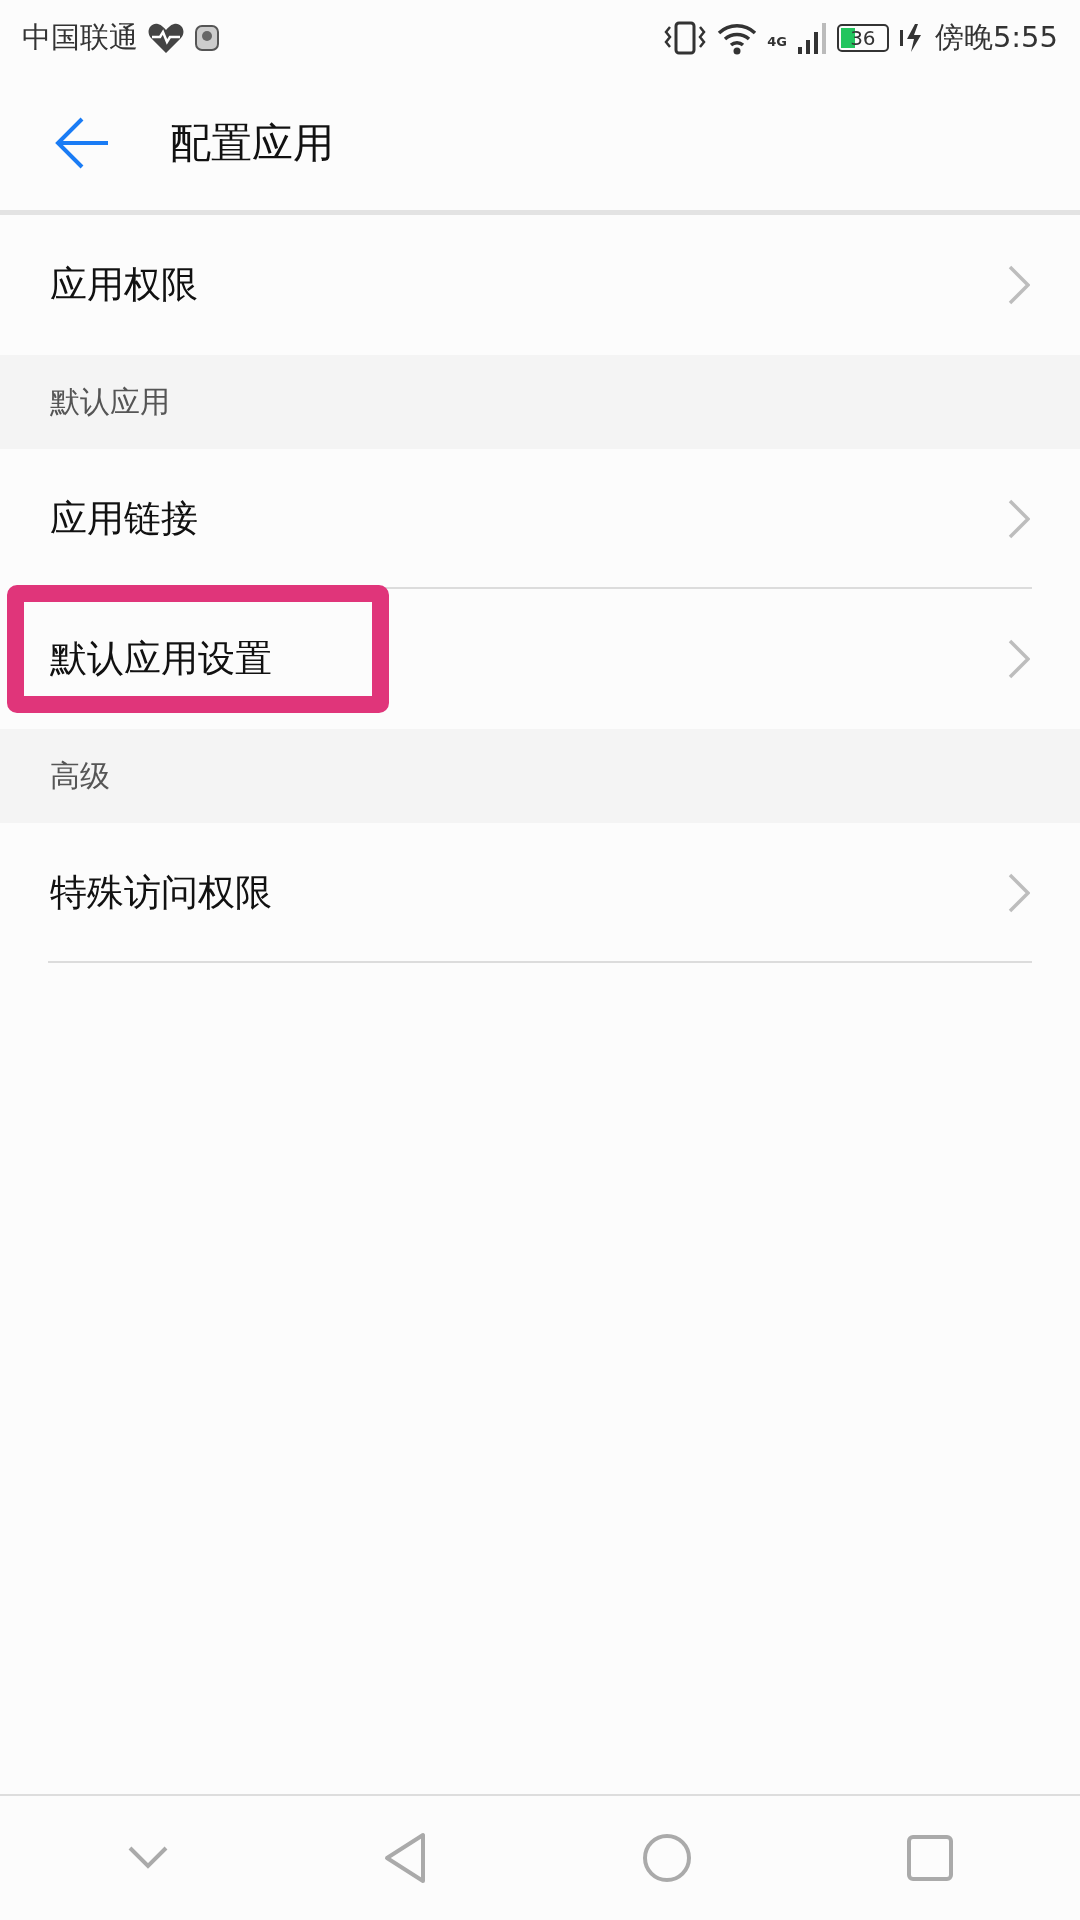 This screenshot has height=1920, width=1080. What do you see at coordinates (666, 1858) in the screenshot?
I see `home-button` at bounding box center [666, 1858].